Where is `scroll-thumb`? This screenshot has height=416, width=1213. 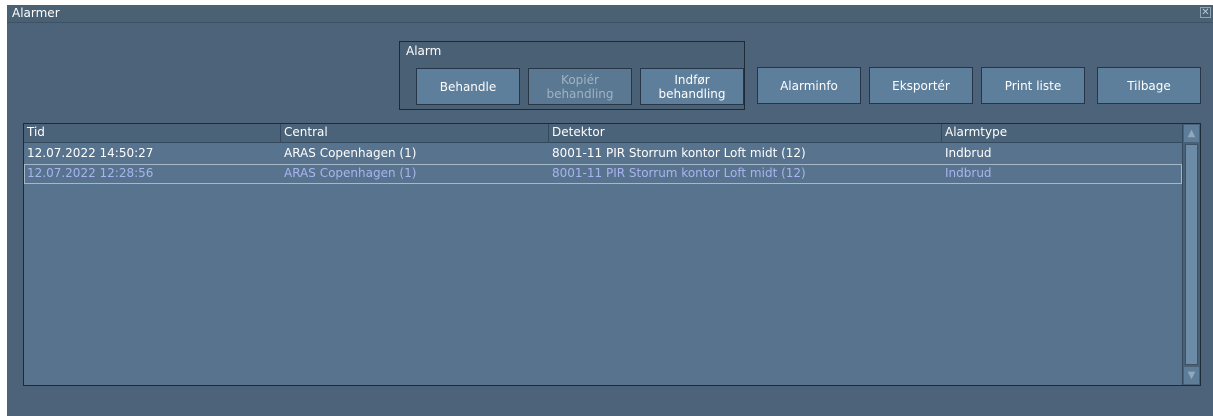
scroll-thumb is located at coordinates (1191, 254).